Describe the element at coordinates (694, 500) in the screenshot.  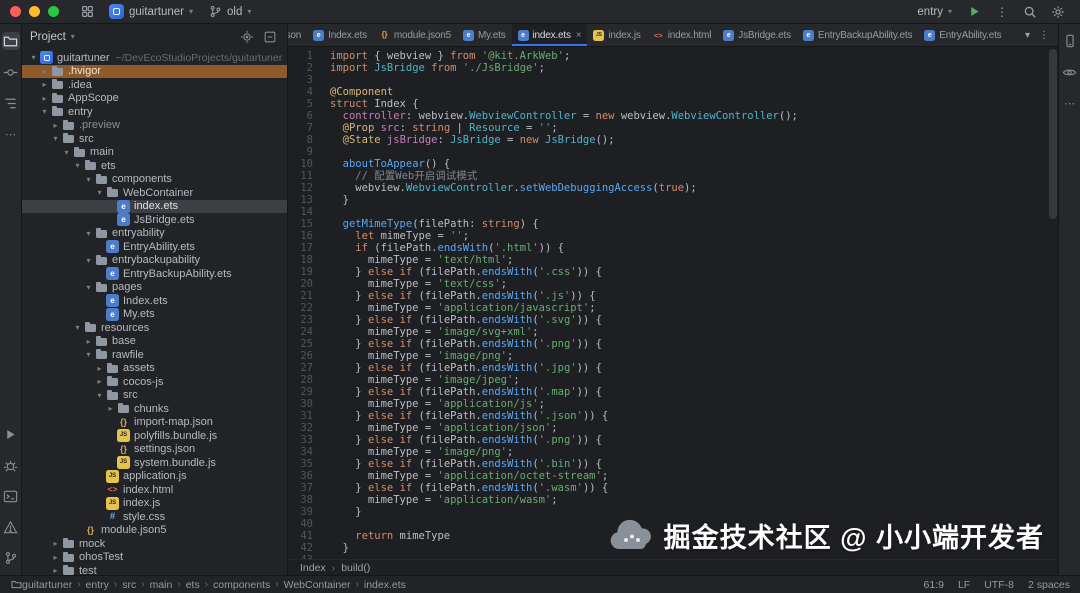
I see `code-line: mimeType = 'application/wasm';` at that location.